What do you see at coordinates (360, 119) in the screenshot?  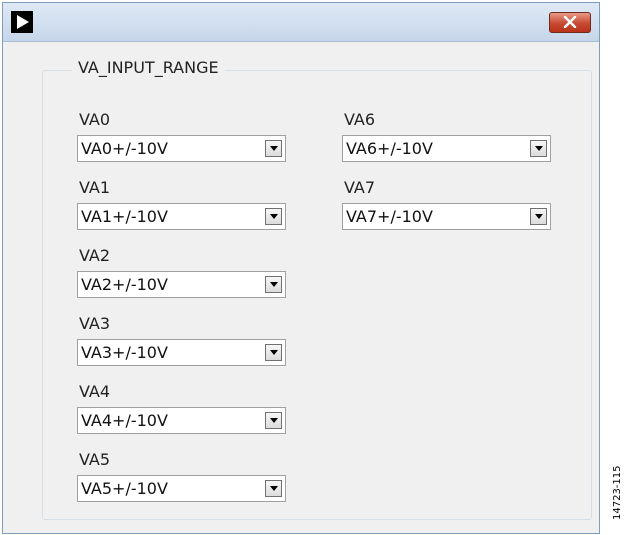 I see `label-va6: VA6` at bounding box center [360, 119].